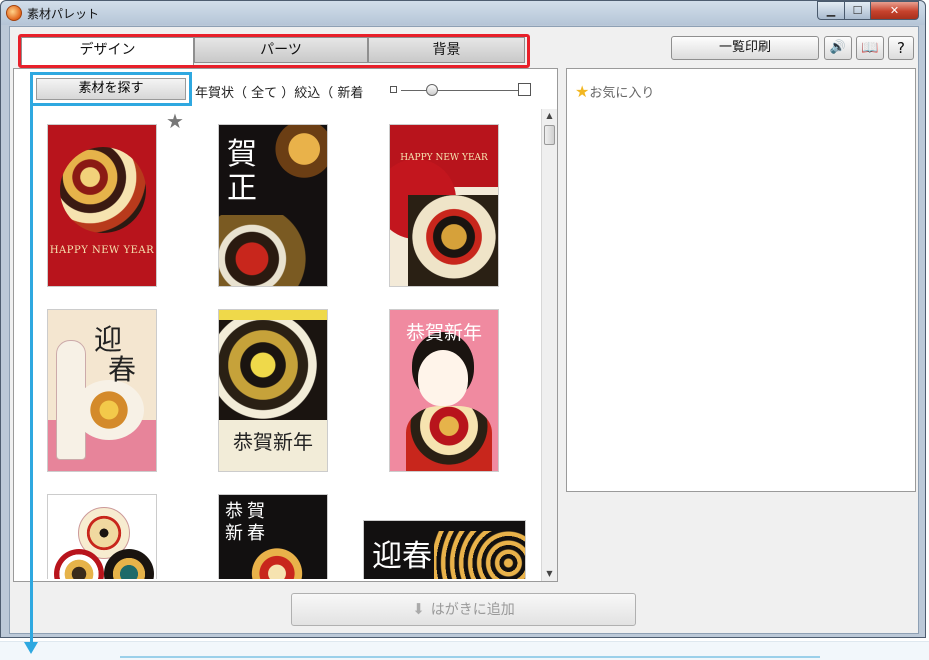  What do you see at coordinates (745, 48) in the screenshot?
I see `print-list-button: 一覧印刷` at bounding box center [745, 48].